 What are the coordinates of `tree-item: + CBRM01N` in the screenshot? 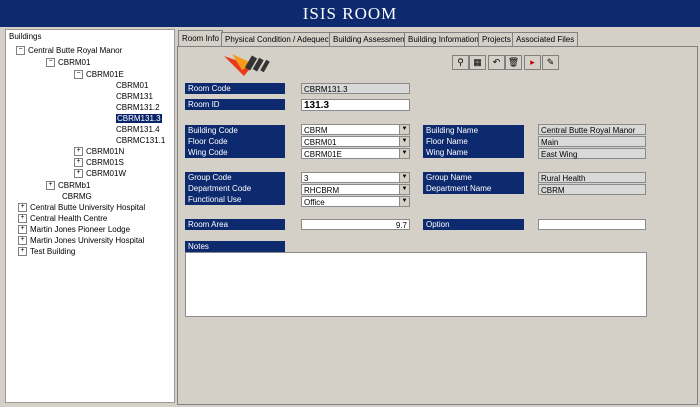 It's located at (99, 152).